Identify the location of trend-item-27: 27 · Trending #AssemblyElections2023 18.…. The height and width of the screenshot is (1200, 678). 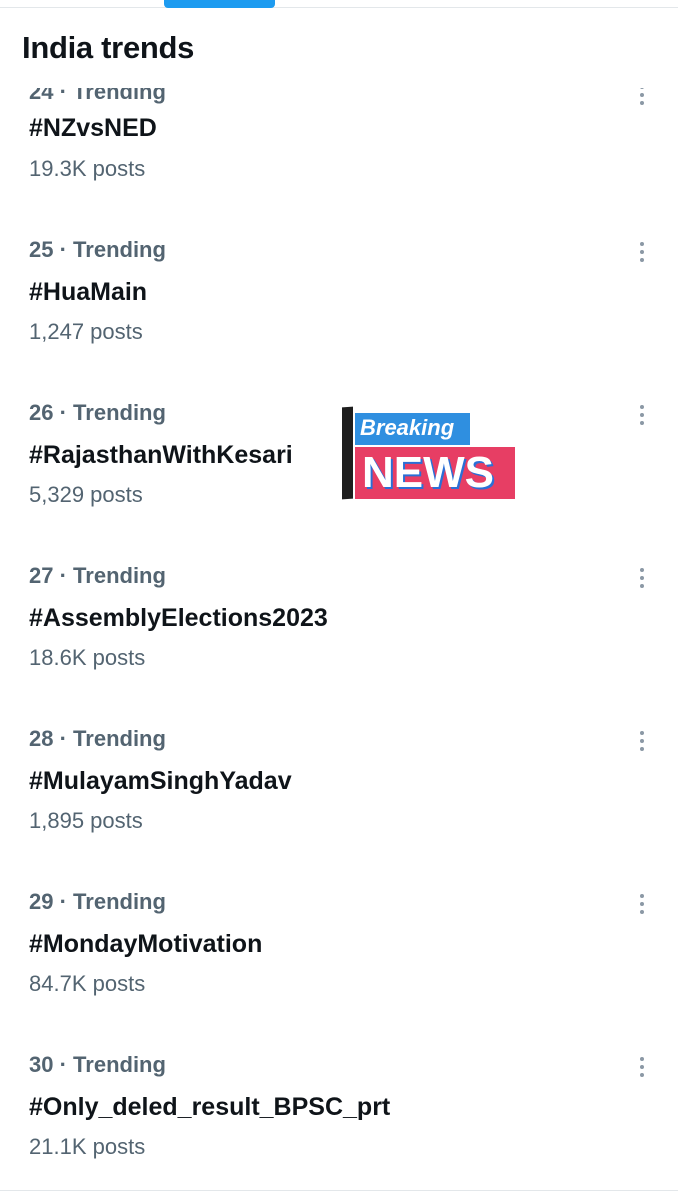
(339, 644).